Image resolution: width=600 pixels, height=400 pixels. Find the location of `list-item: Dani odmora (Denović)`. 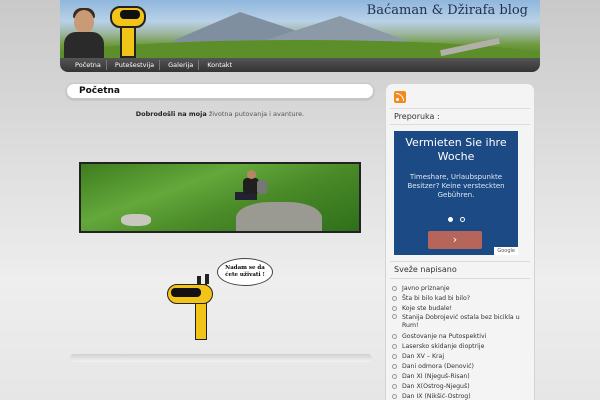

list-item: Dani odmora (Denović) is located at coordinates (462, 366).